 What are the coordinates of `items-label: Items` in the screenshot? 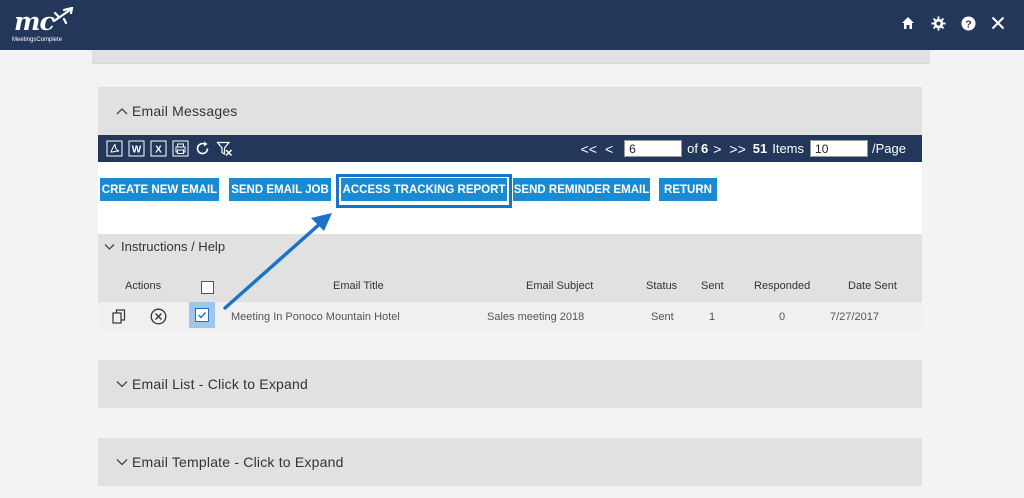 It's located at (788, 148).